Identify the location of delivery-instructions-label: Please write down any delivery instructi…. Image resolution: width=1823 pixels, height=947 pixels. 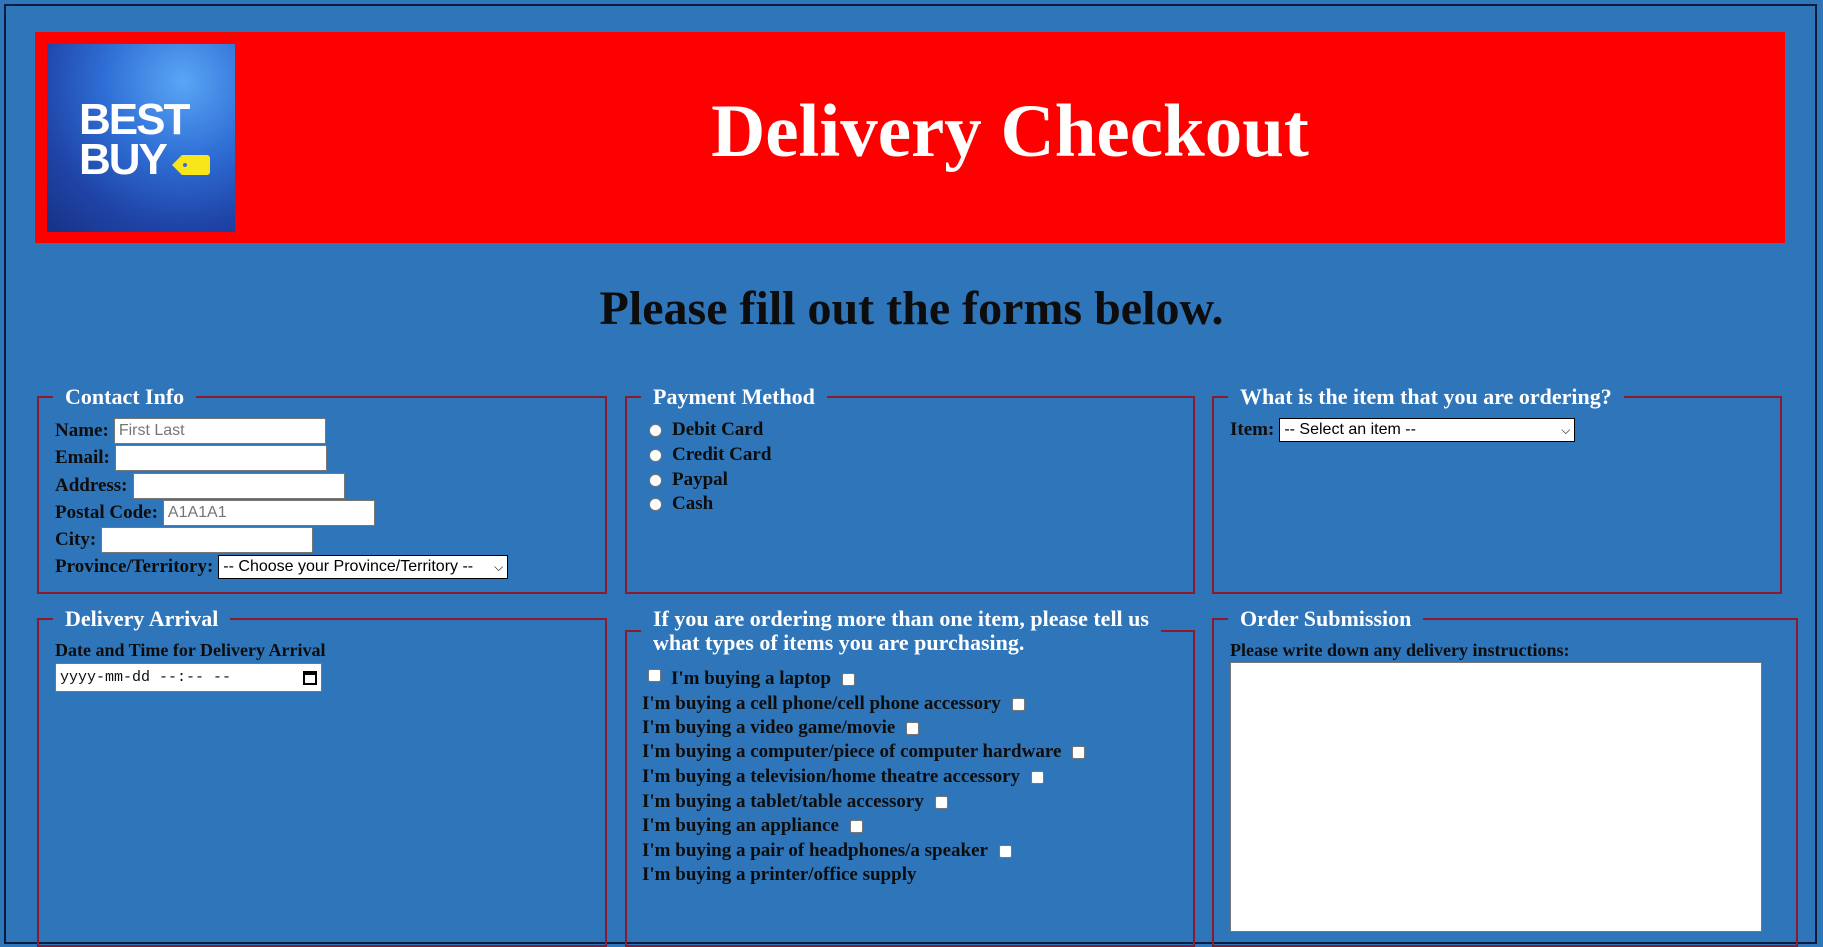
(1400, 650).